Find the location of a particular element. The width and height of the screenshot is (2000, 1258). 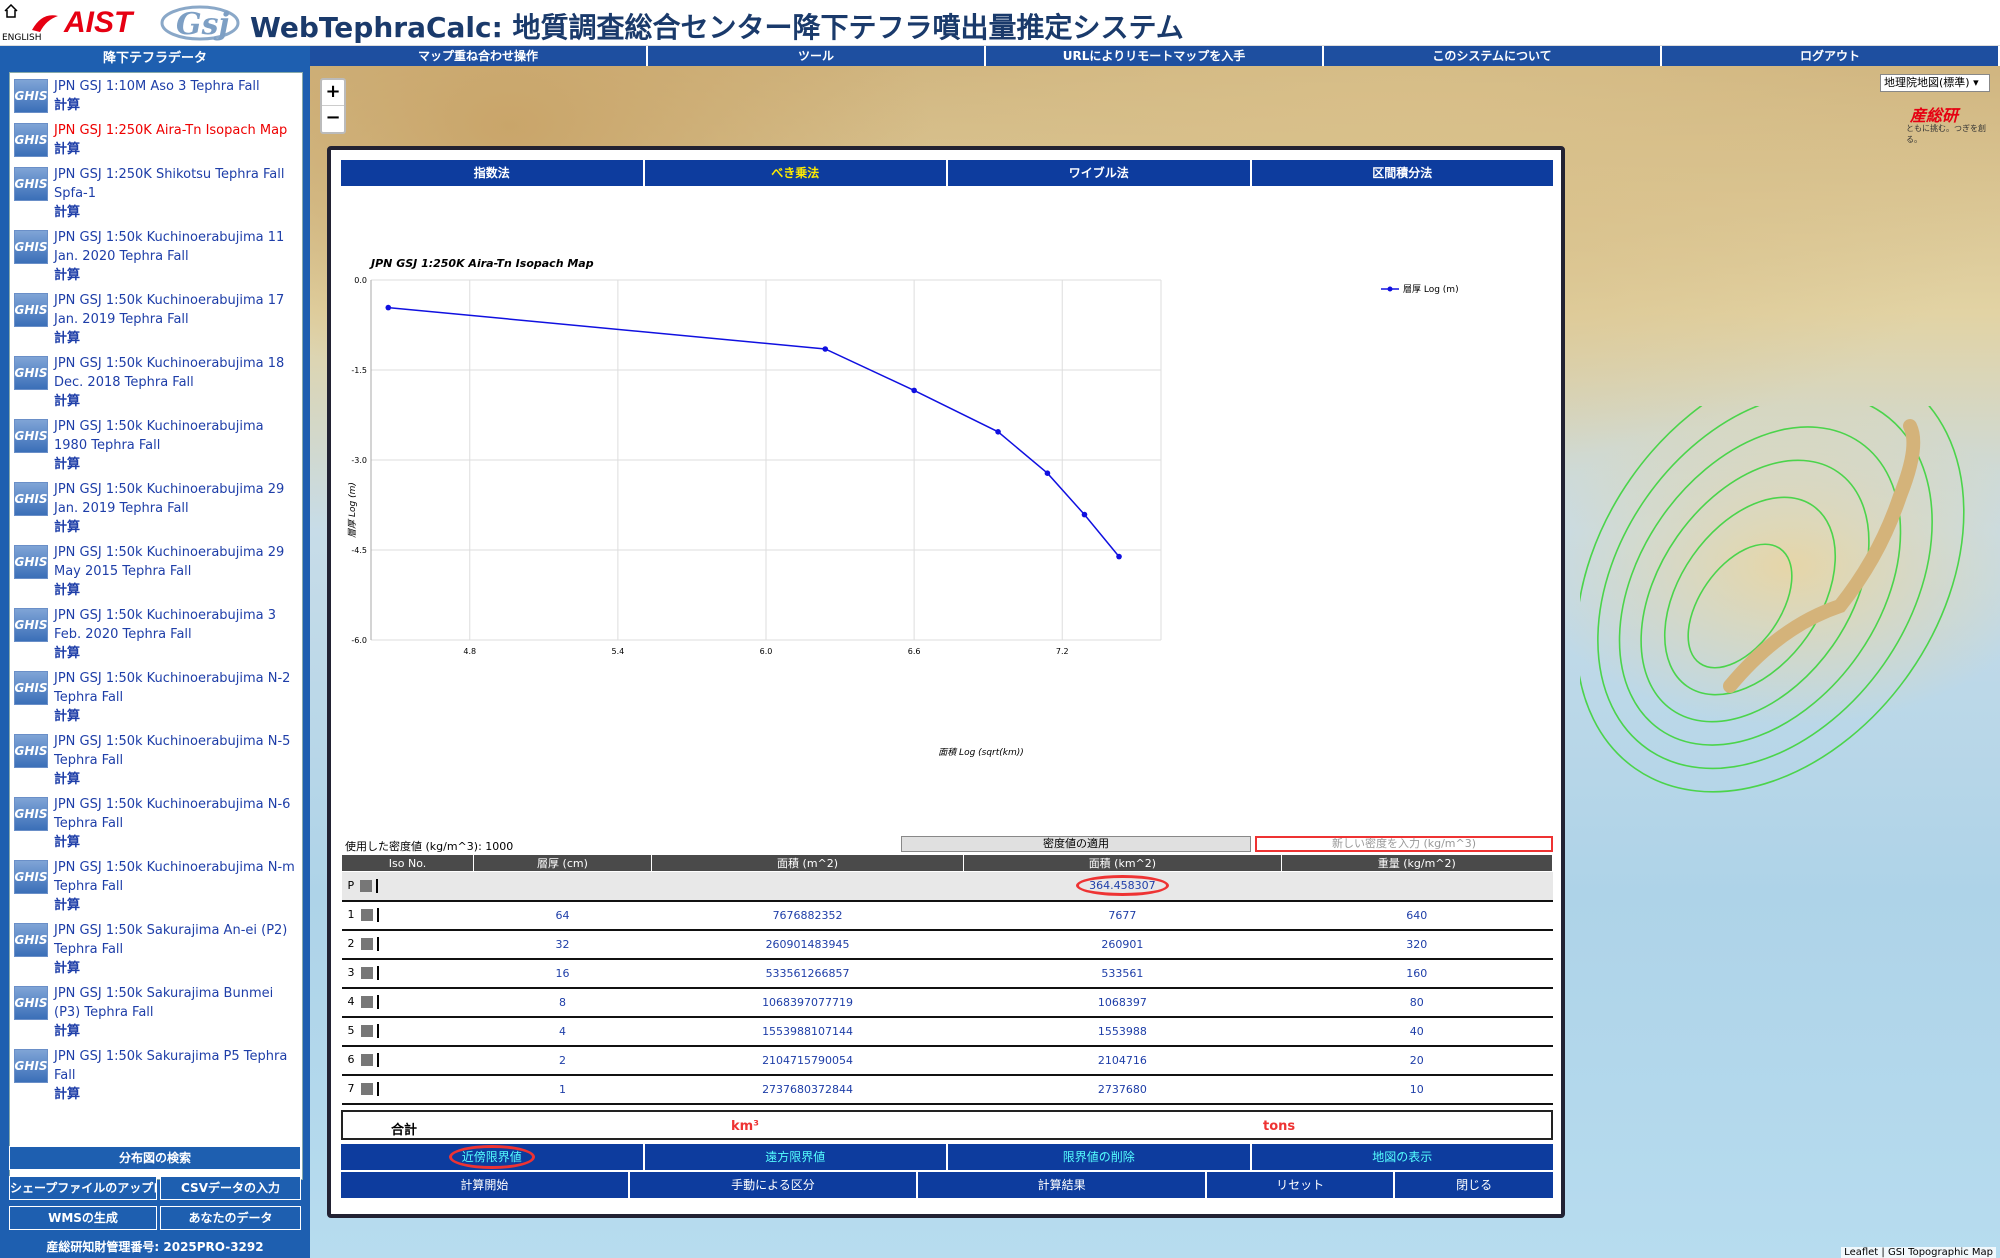

base-layer-select: 地理院地図(標準) ▾ is located at coordinates (1935, 83).